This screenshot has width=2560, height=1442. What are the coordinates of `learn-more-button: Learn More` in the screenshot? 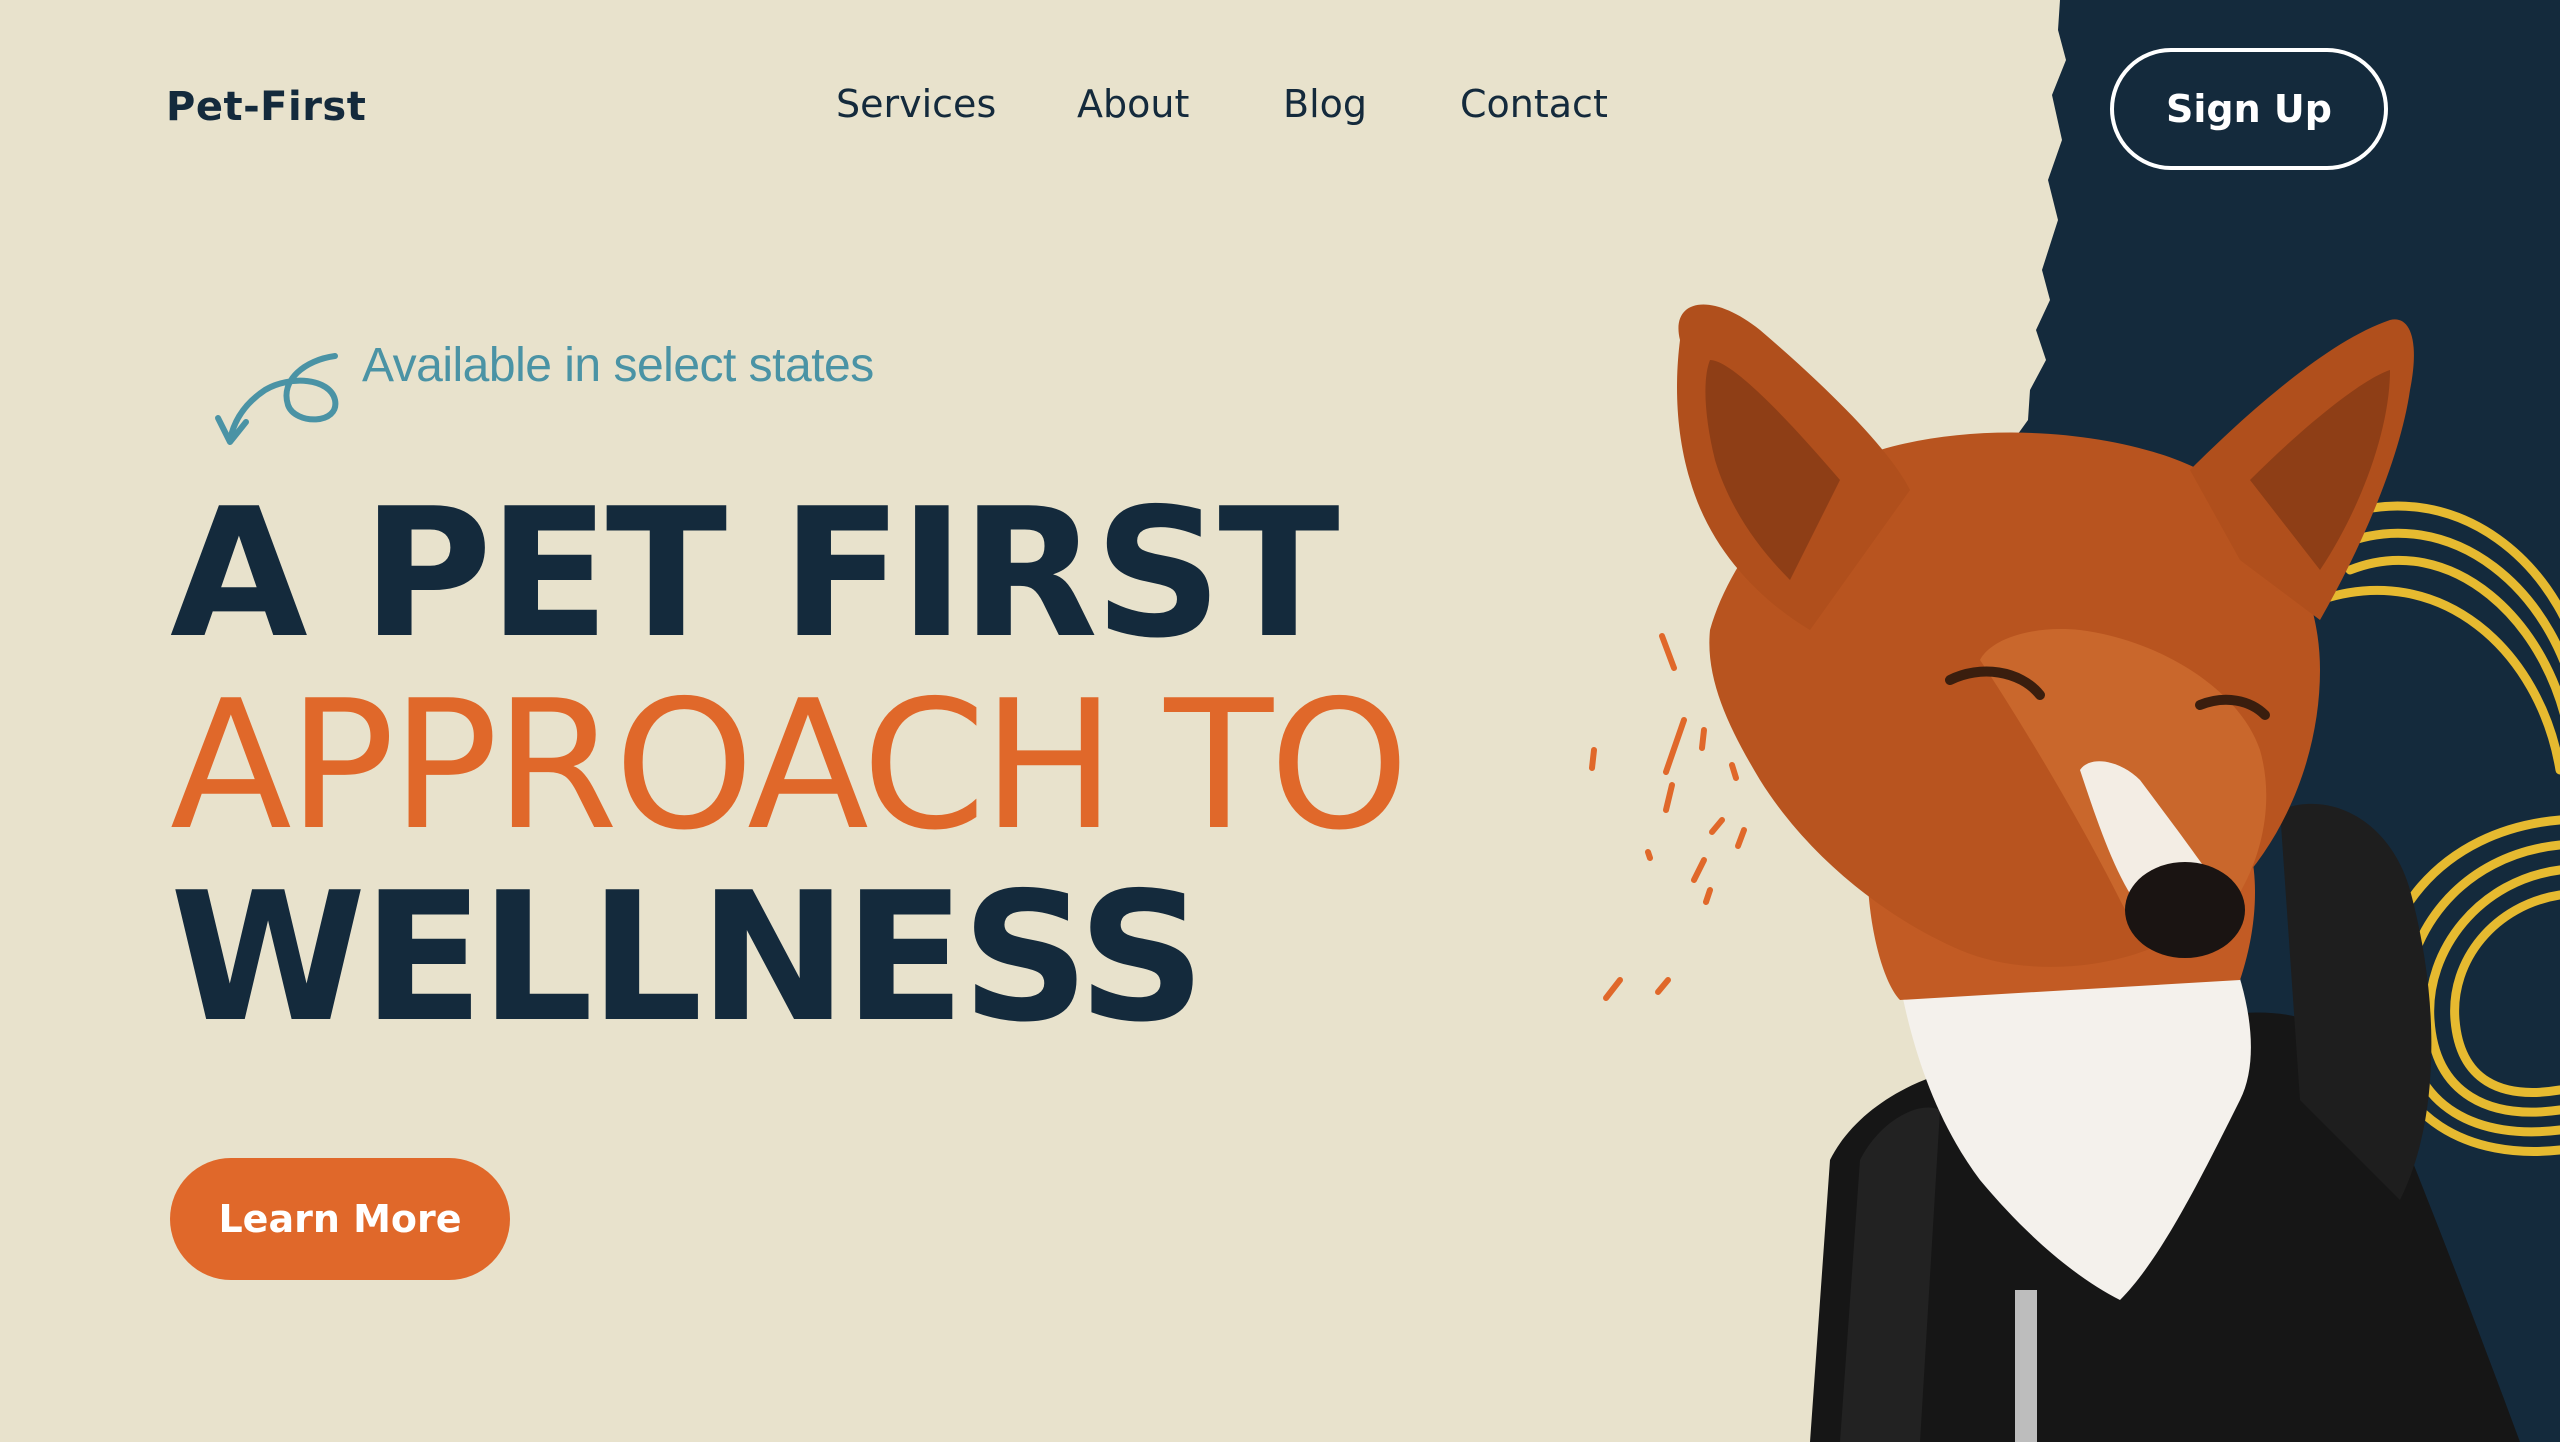 It's located at (340, 1219).